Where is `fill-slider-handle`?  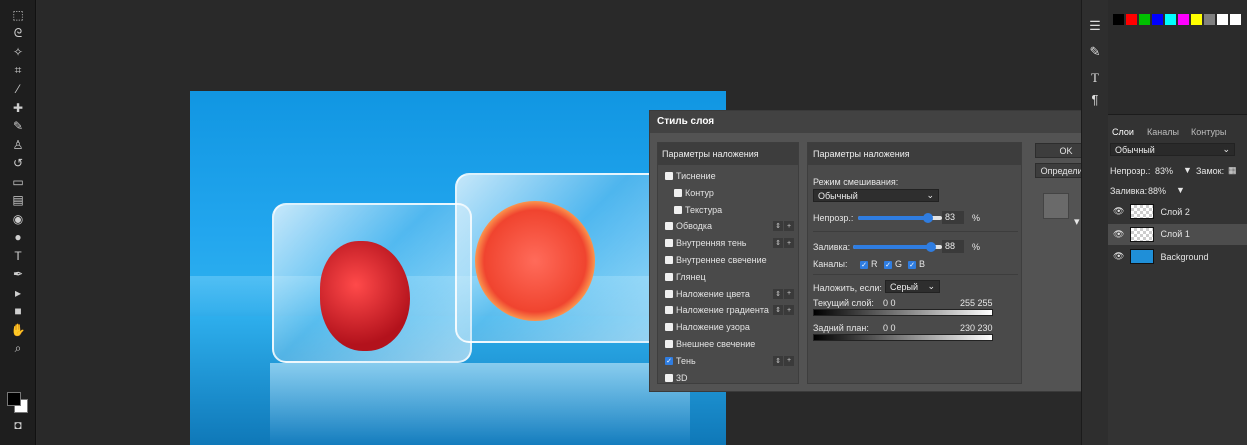
fill-slider-handle is located at coordinates (931, 247).